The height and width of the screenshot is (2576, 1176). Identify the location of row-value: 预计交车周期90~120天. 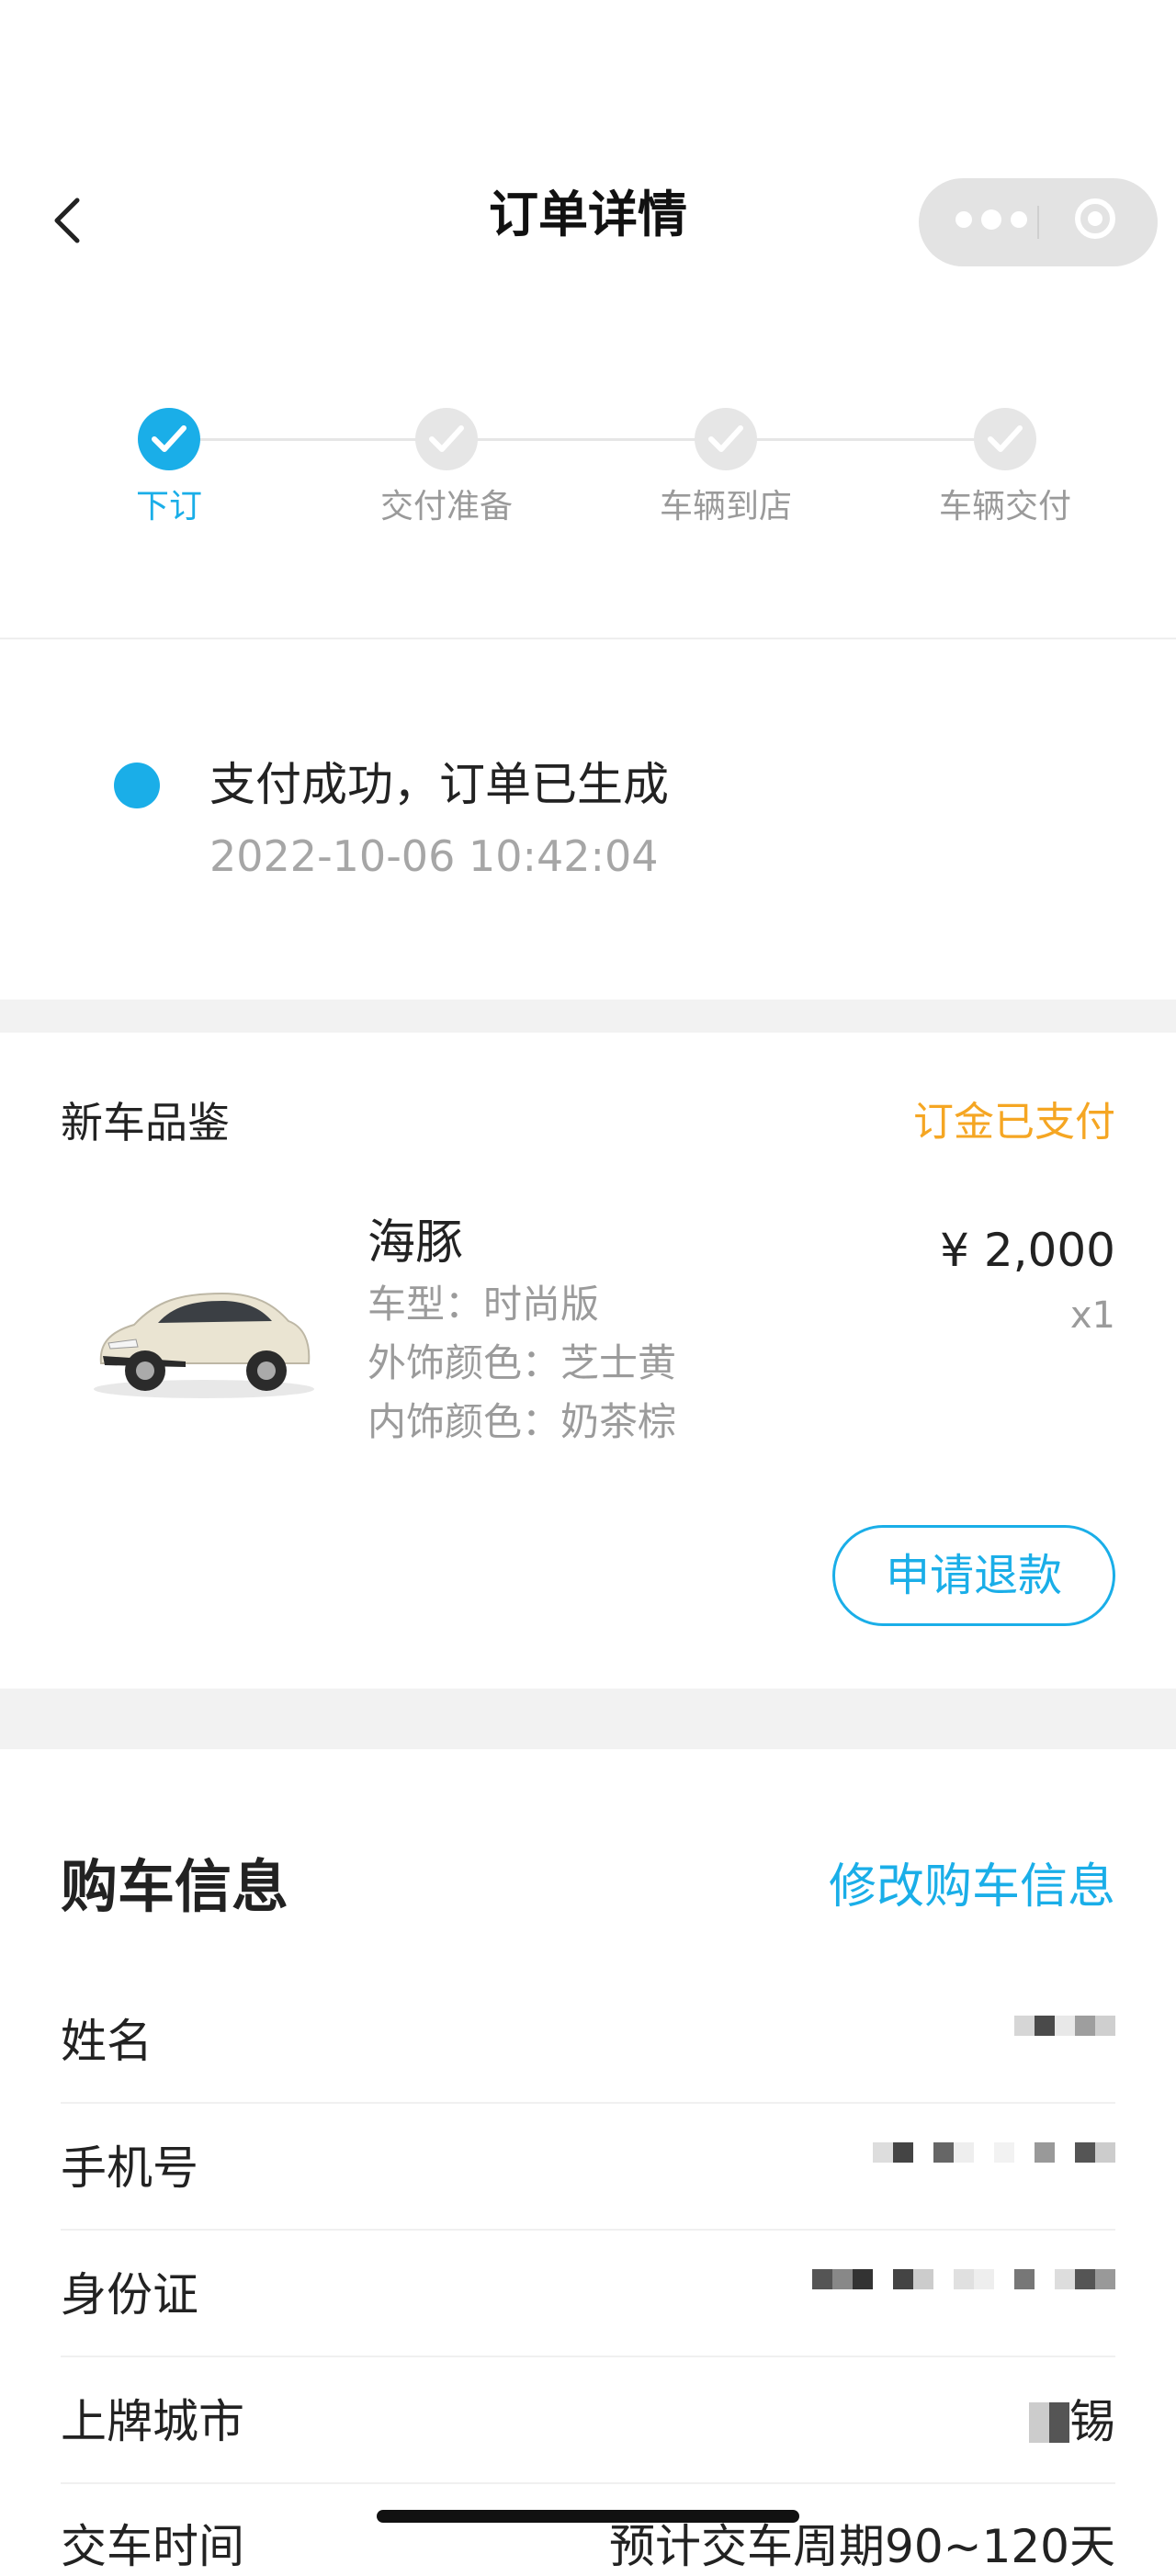
(862, 2546).